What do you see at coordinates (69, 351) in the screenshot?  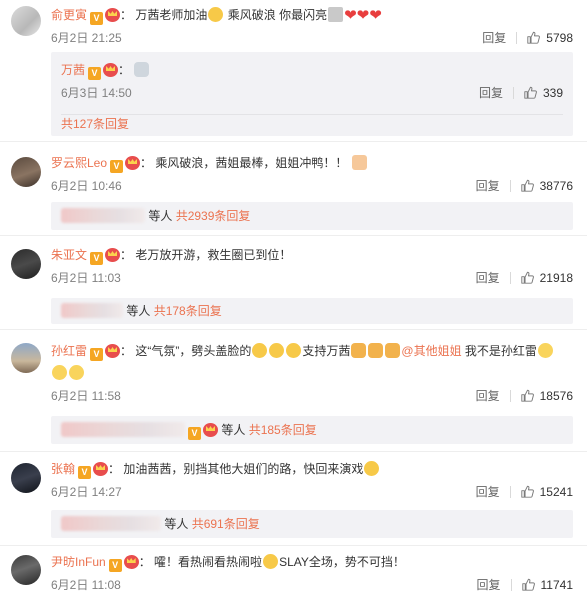 I see `username: 孙红雷` at bounding box center [69, 351].